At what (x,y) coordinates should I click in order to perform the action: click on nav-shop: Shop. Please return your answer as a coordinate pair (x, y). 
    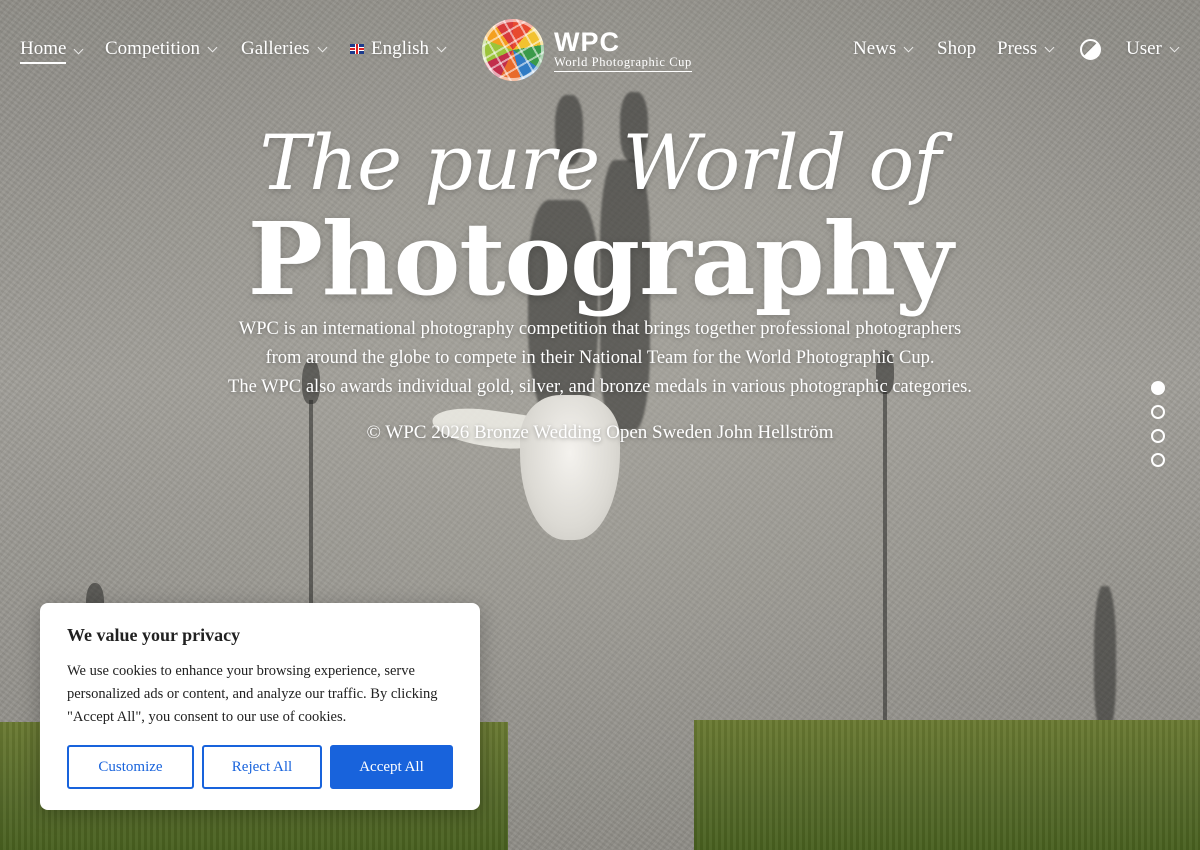
    Looking at the image, I should click on (956, 49).